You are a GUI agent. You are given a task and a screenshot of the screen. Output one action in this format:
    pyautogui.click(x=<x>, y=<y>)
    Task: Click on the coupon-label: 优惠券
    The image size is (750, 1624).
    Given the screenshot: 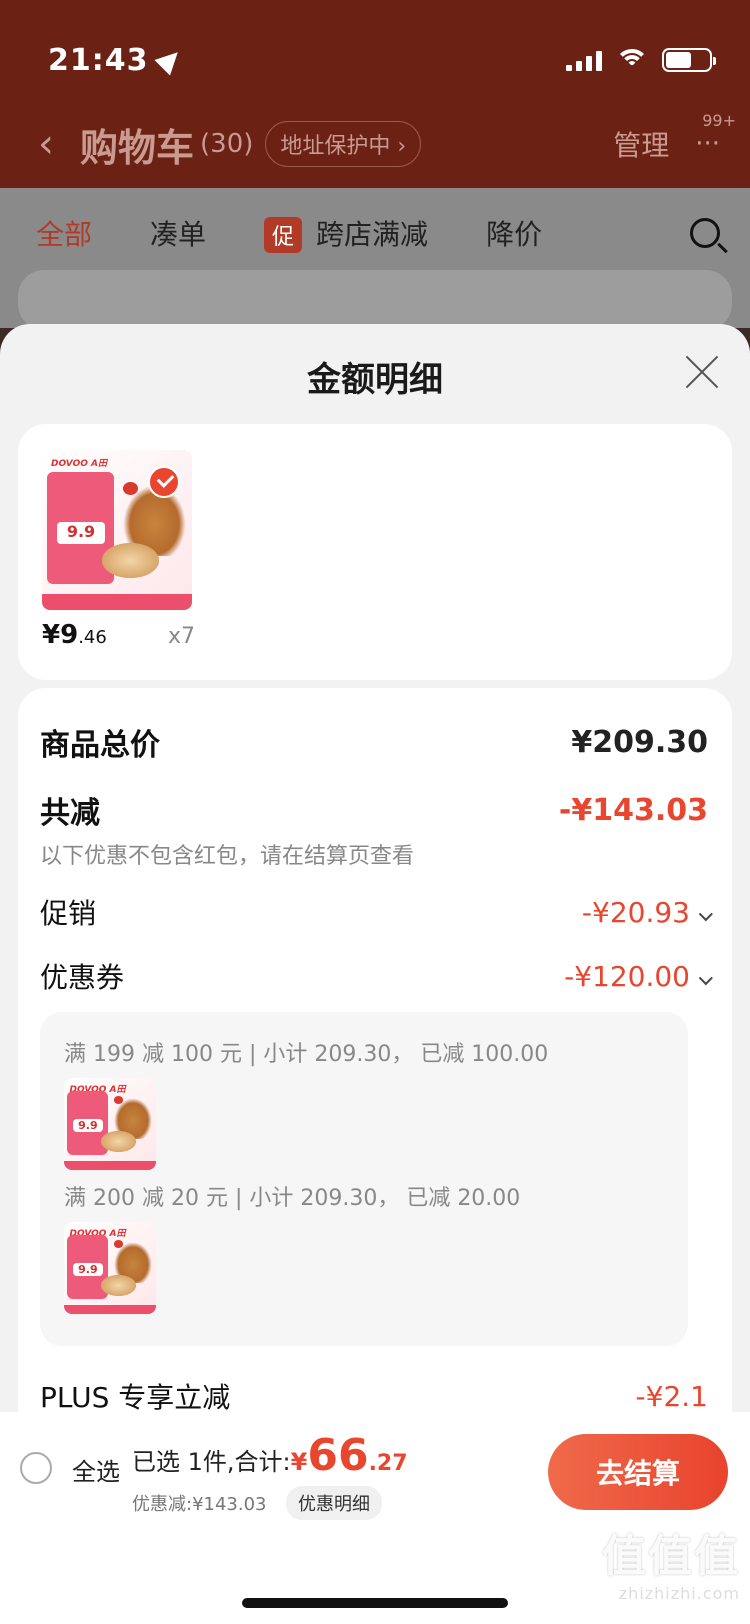 What is the action you would take?
    pyautogui.click(x=82, y=977)
    